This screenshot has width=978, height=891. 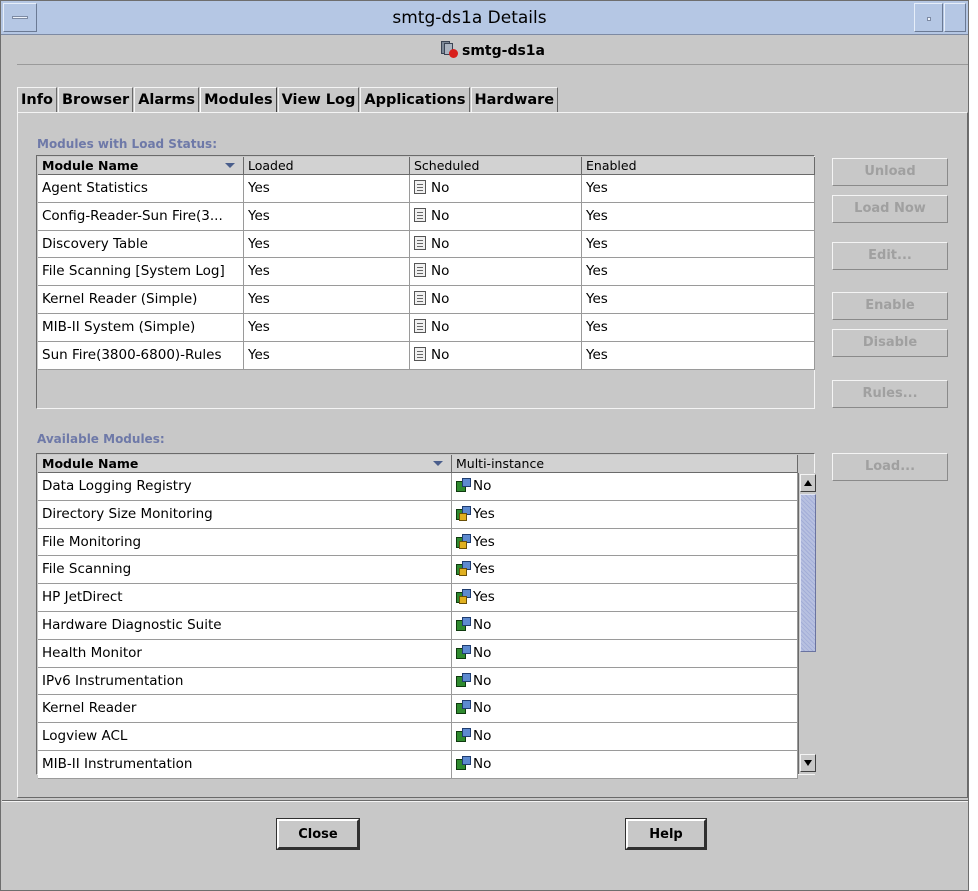 What do you see at coordinates (167, 100) in the screenshot?
I see `tab-alarms: Alarms` at bounding box center [167, 100].